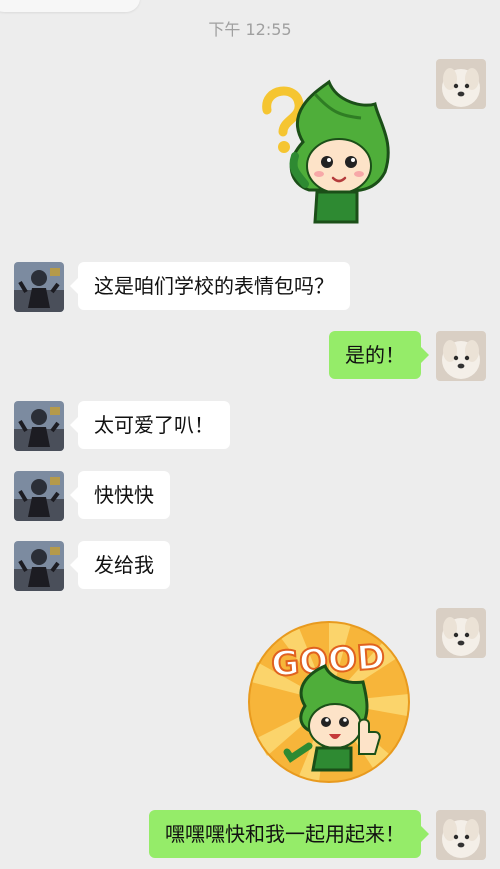 This screenshot has width=500, height=869. I want to click on top-bar-fragment, so click(70, 6).